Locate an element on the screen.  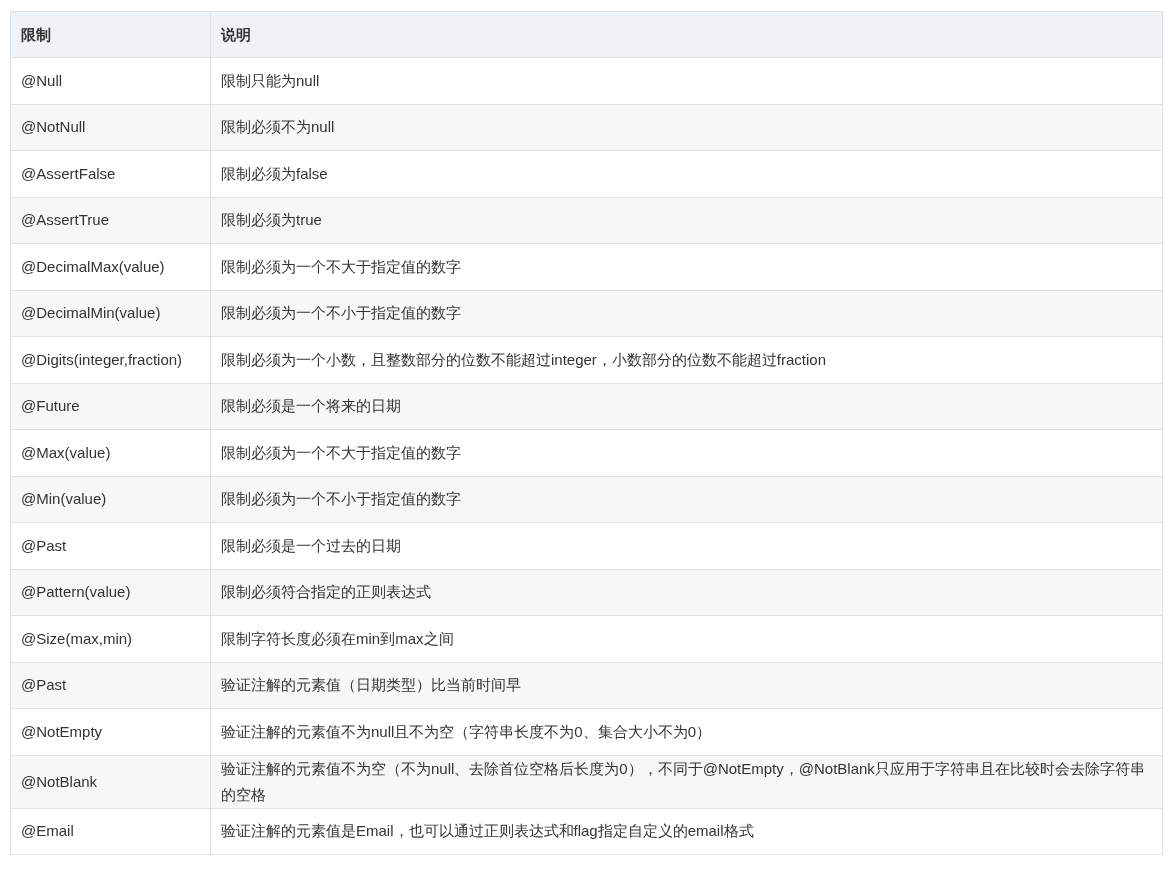
table-cell: 验证注解的元素值是Email，也可以通过正则表达式和flag指定自定义的email格式 is located at coordinates (686, 831).